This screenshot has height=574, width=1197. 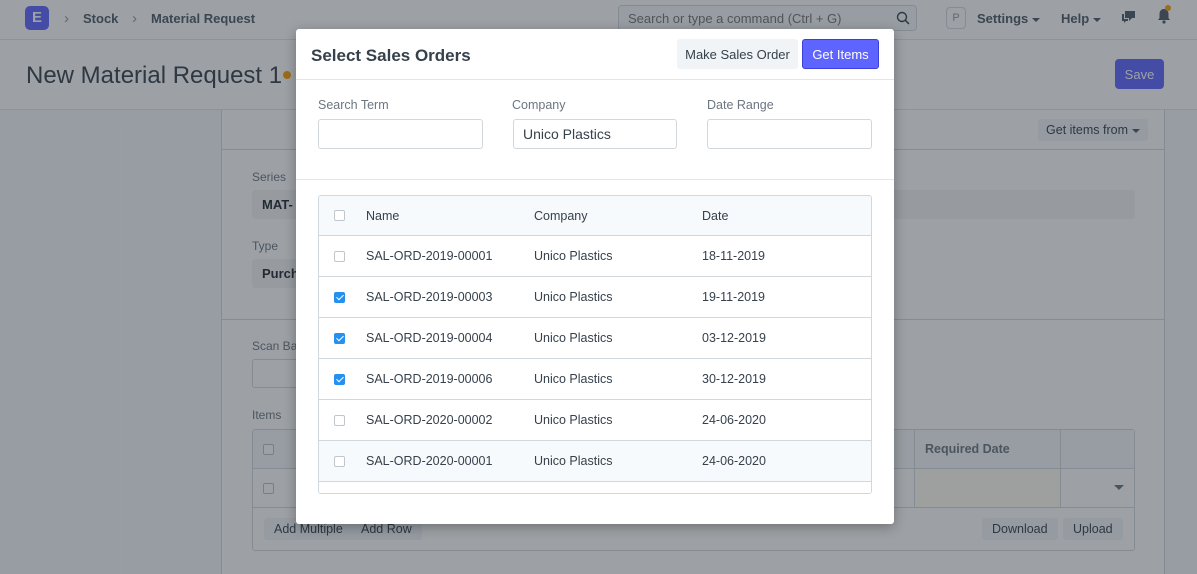 I want to click on row-name: SAL-ORD-2019-00003, so click(x=429, y=297).